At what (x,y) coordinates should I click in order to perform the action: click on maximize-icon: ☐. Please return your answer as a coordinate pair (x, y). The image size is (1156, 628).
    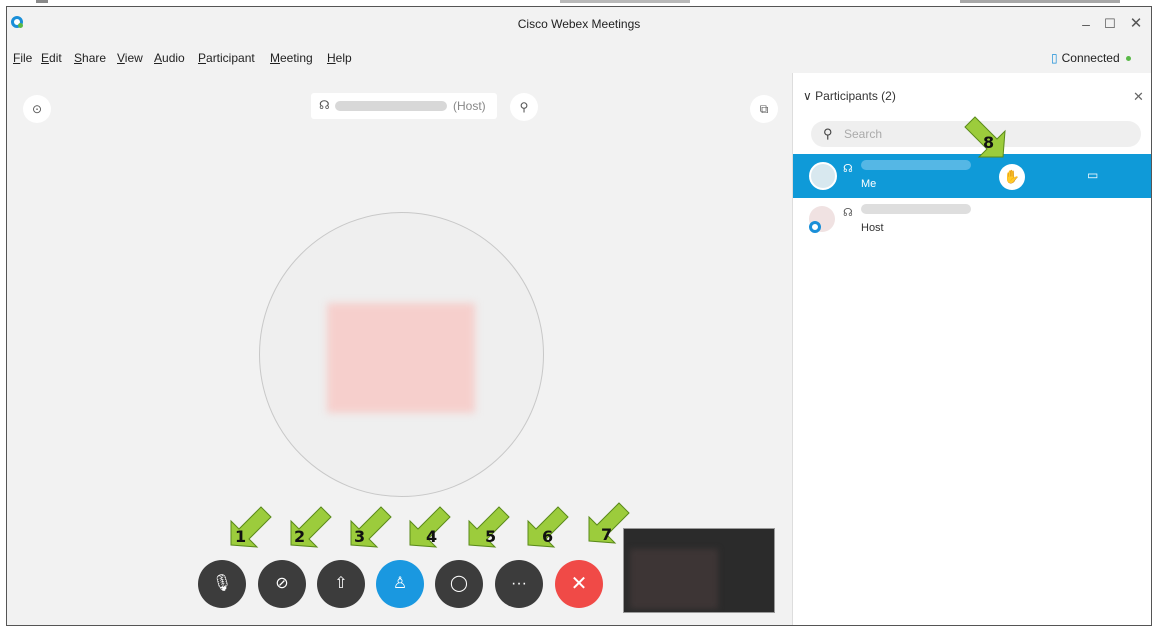
    Looking at the image, I should click on (1110, 24).